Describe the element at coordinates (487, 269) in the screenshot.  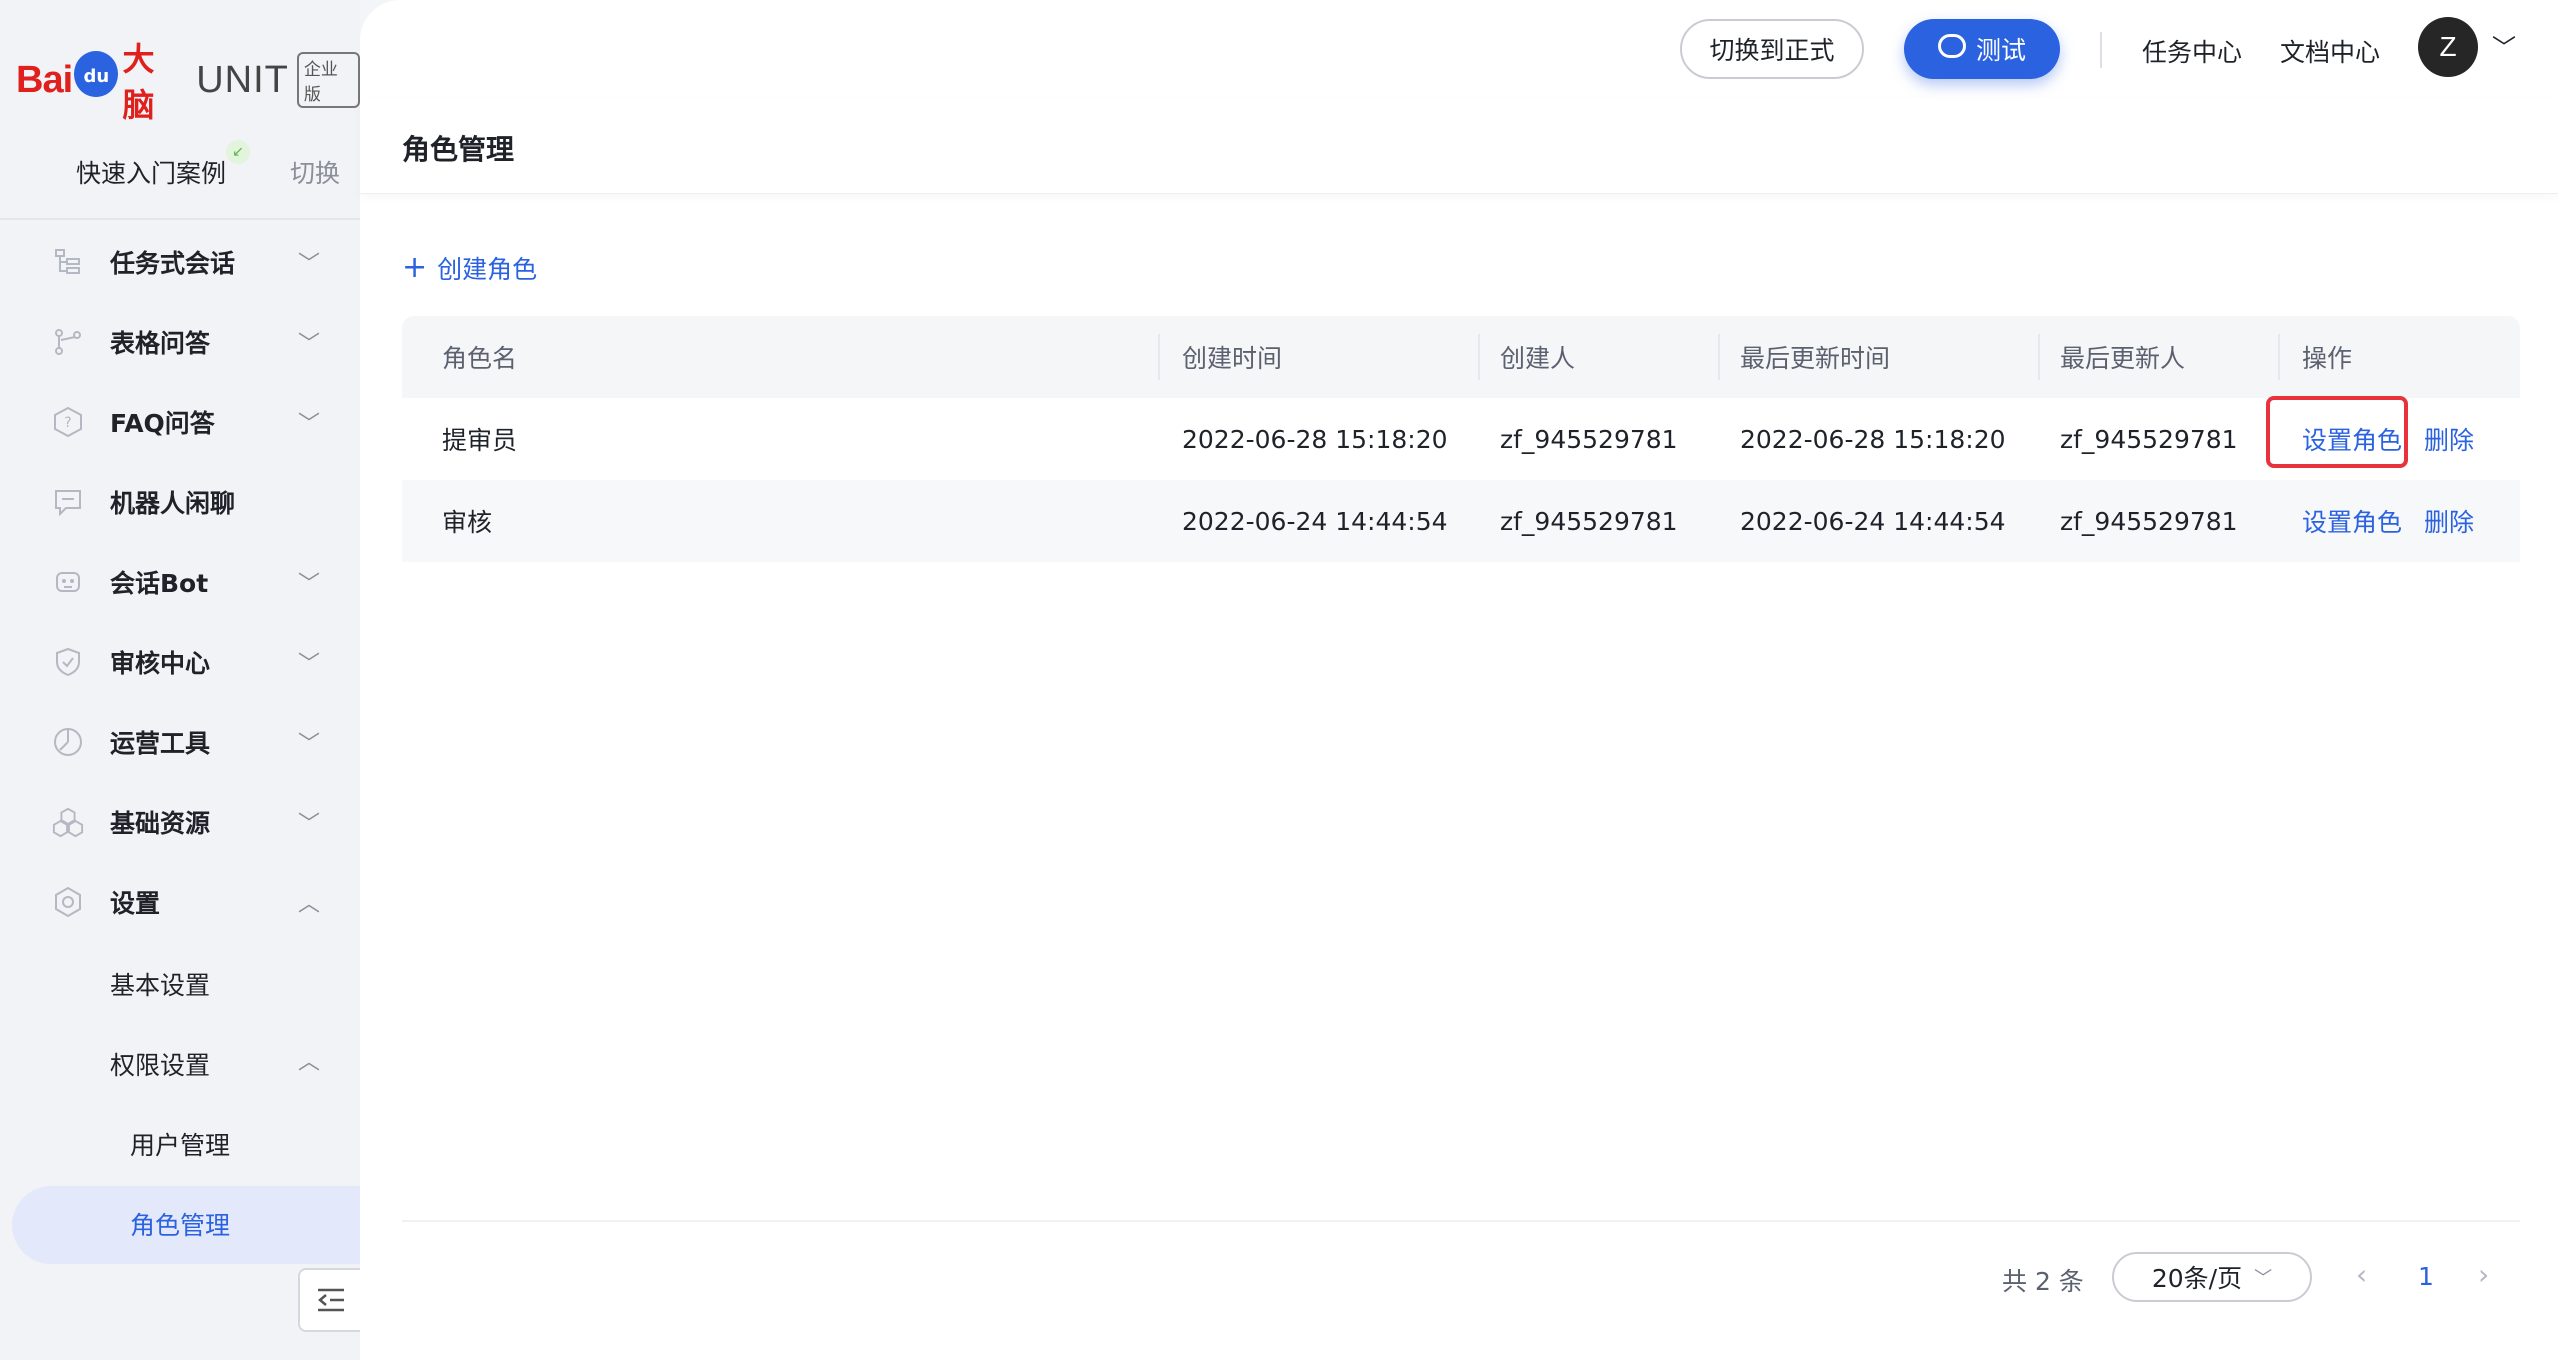
I see `create-role-label: 创建角色` at that location.